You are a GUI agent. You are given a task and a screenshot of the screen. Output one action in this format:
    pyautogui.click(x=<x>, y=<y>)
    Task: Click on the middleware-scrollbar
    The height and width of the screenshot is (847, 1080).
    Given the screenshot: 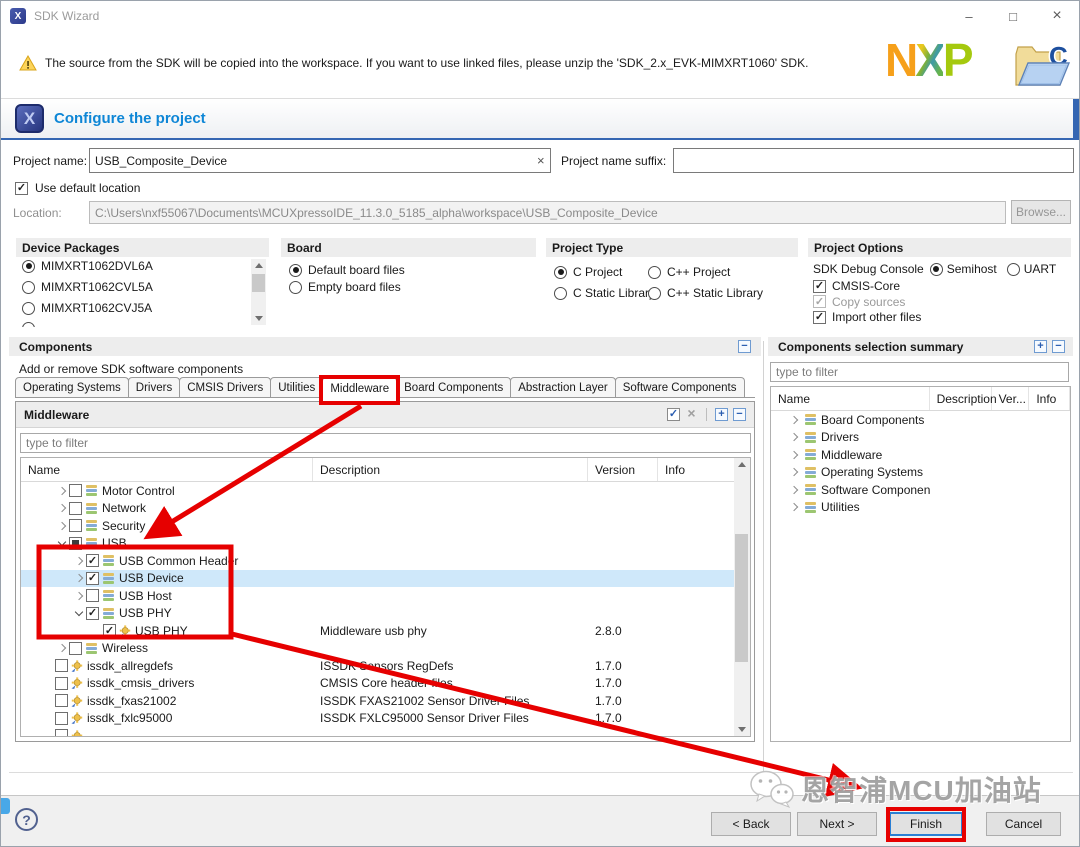 What is the action you would take?
    pyautogui.click(x=742, y=597)
    